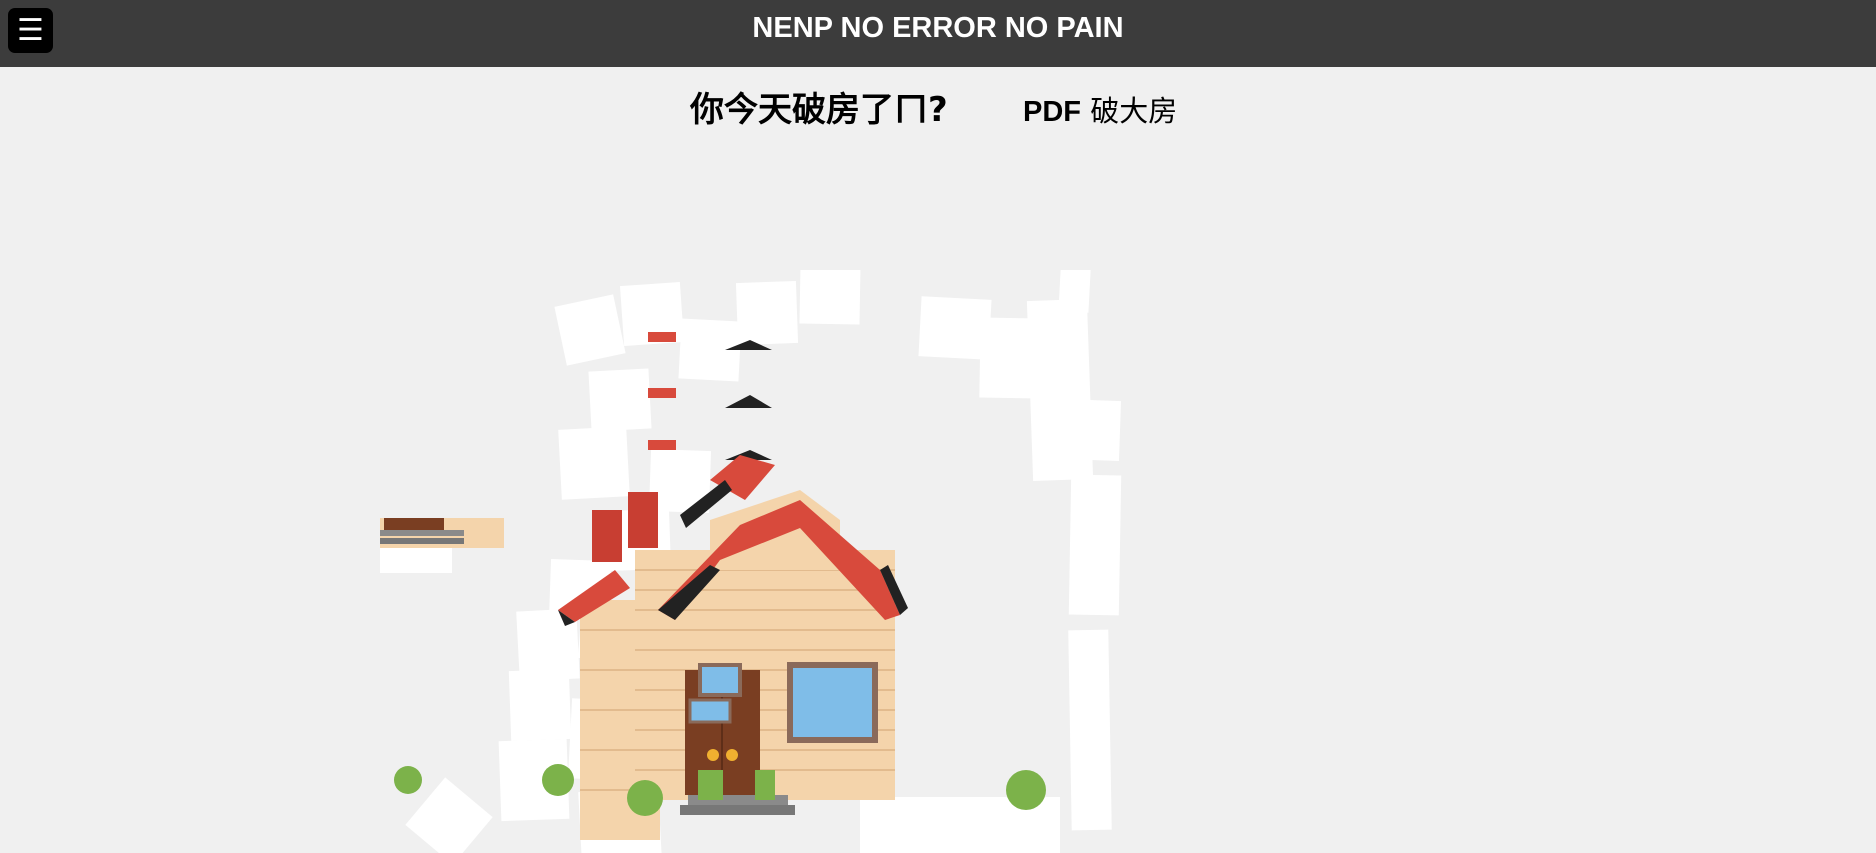  What do you see at coordinates (1052, 112) in the screenshot?
I see `pdf-link-prefix: PDF` at bounding box center [1052, 112].